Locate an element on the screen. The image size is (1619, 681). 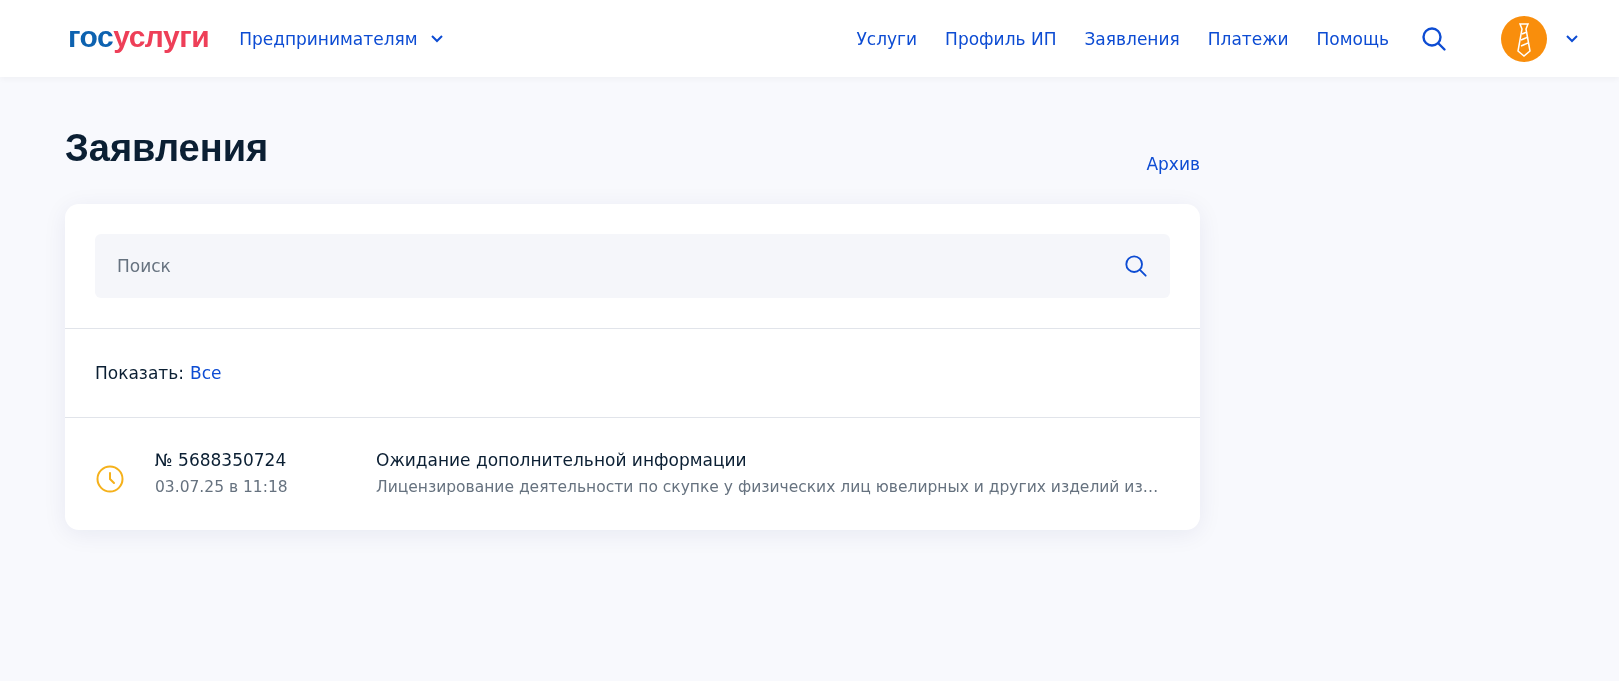
filter-label: Показать: is located at coordinates (139, 373).